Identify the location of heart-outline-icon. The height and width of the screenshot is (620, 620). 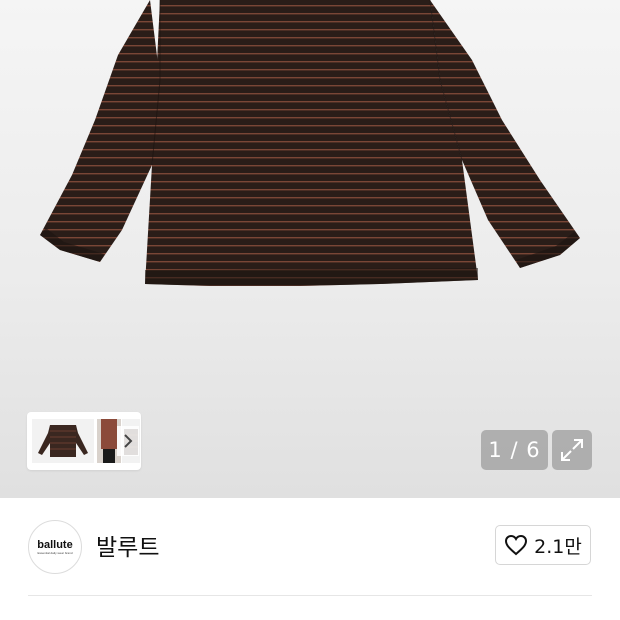
(516, 545).